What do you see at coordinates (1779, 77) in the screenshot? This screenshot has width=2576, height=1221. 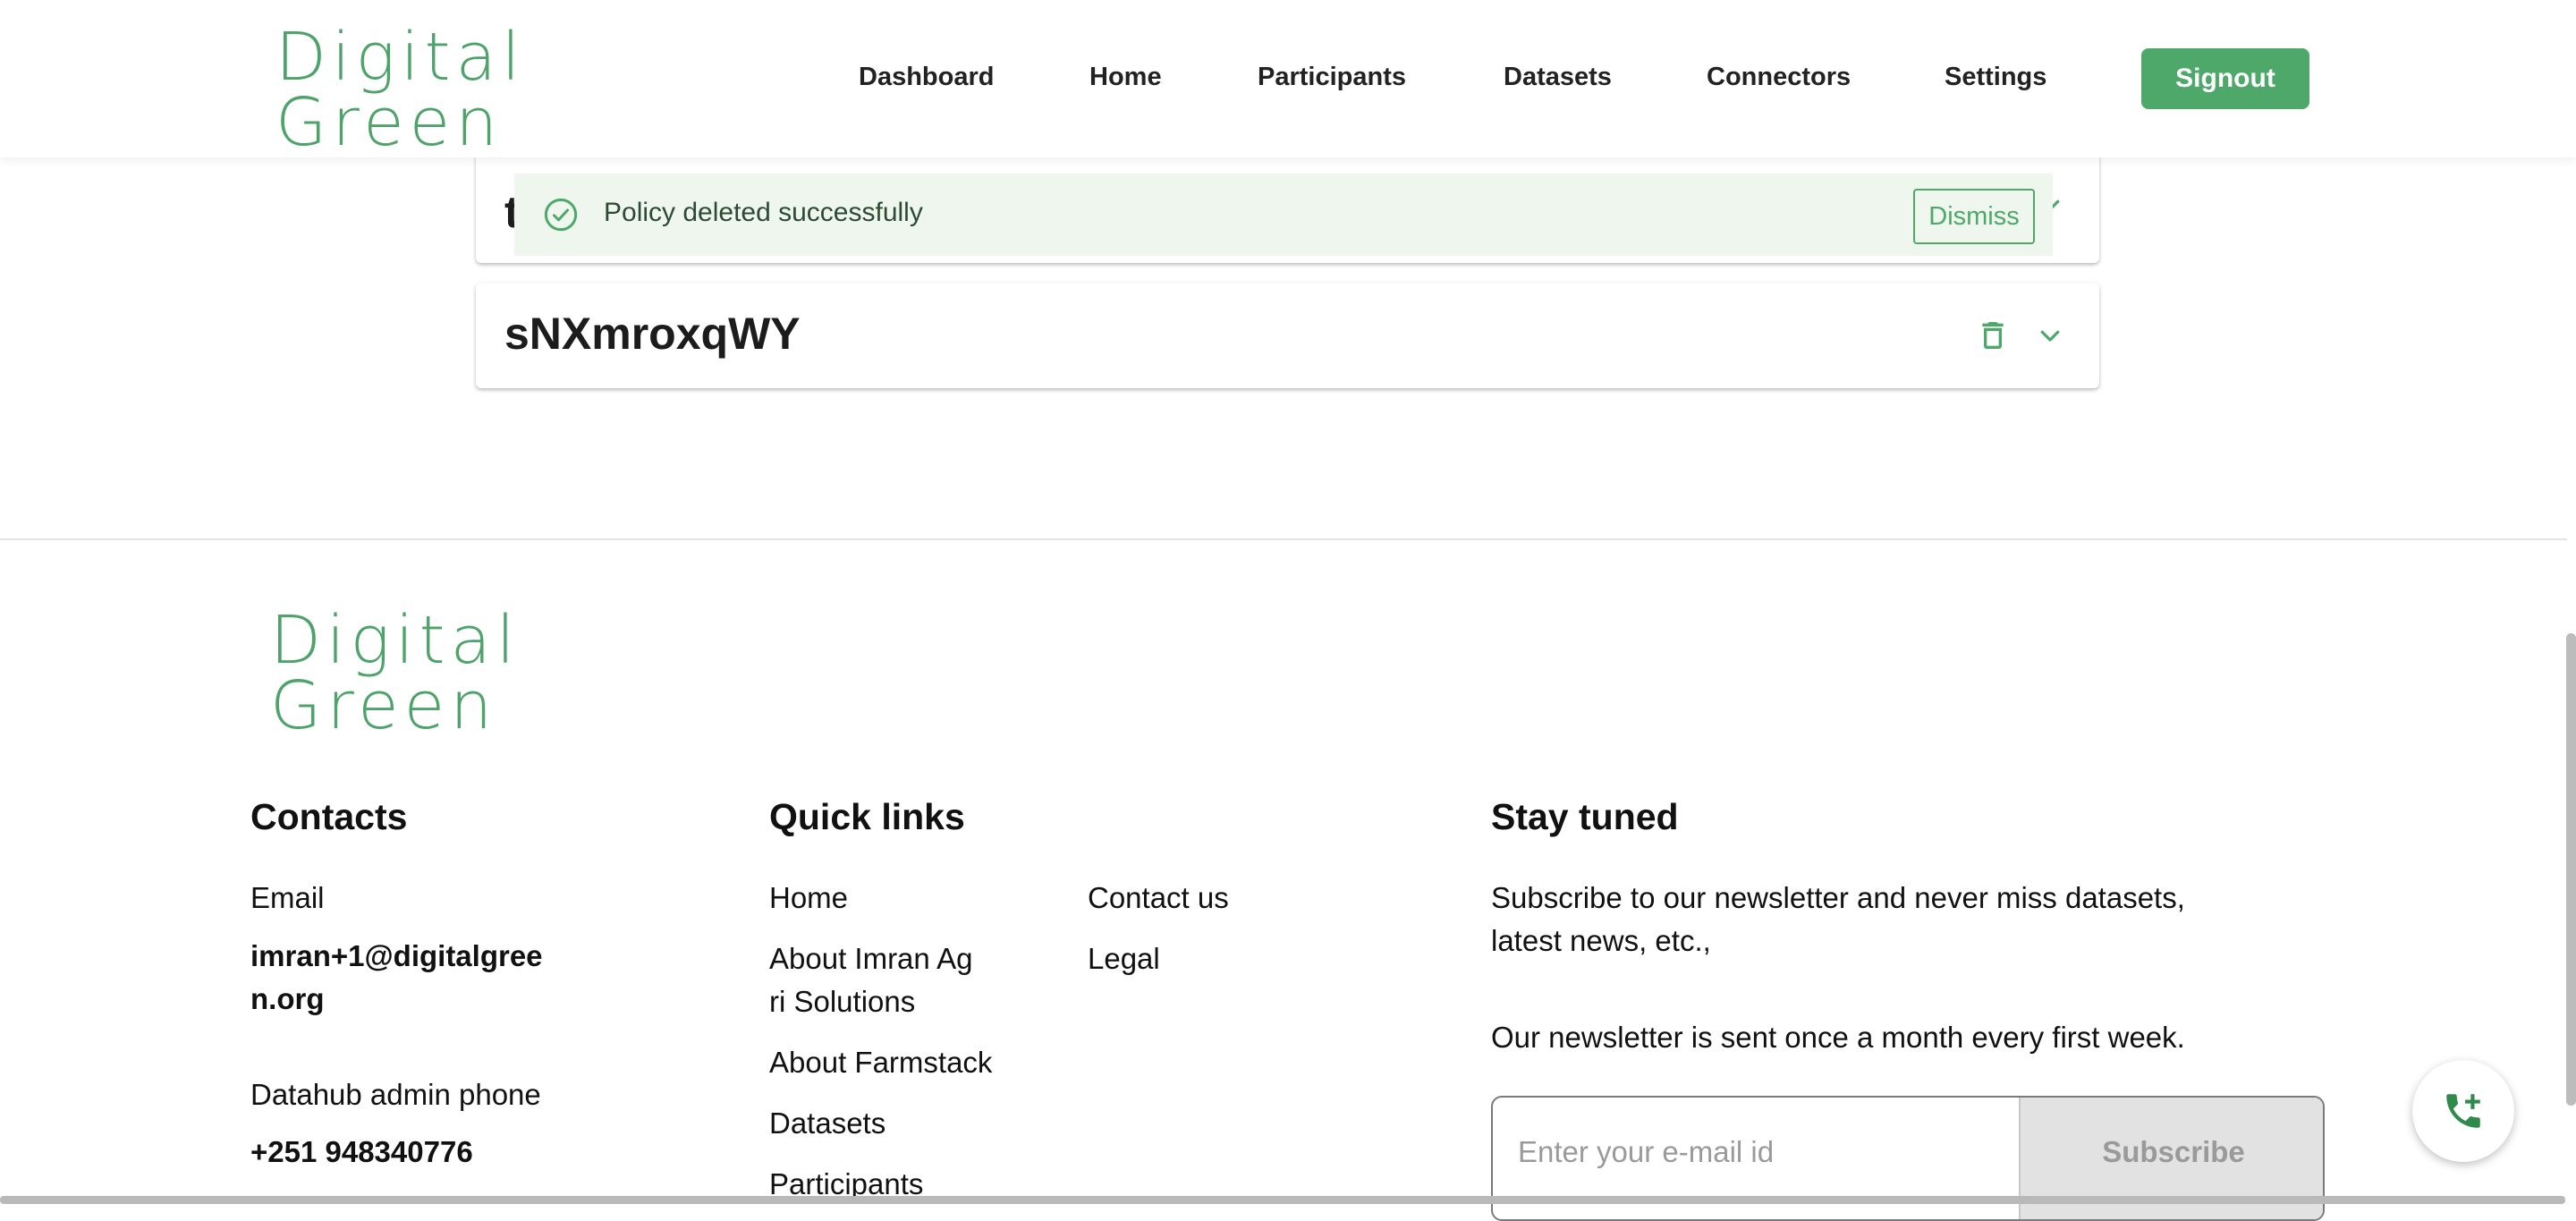 I see `nav-connectors: Connectors` at bounding box center [1779, 77].